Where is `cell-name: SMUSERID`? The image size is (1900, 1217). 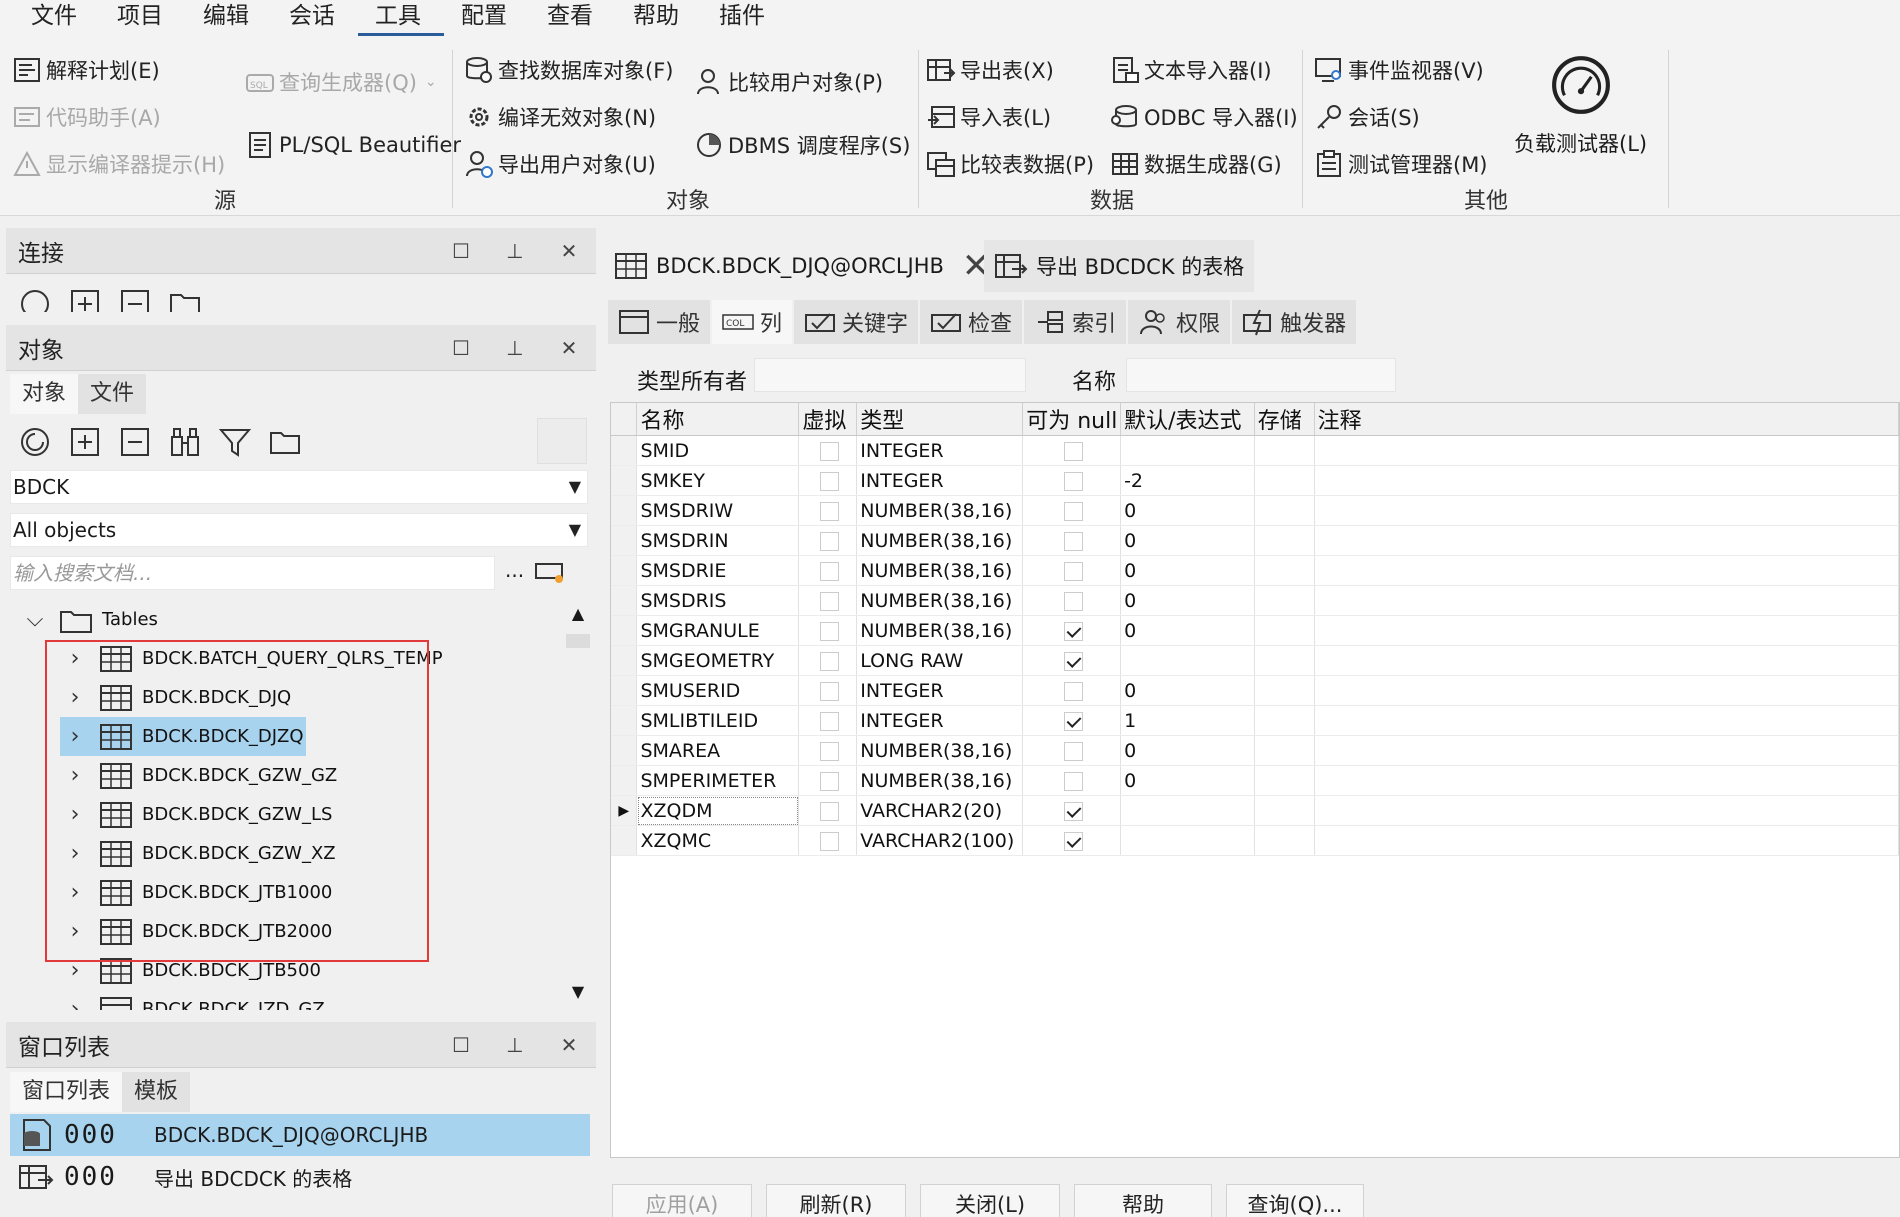 cell-name: SMUSERID is located at coordinates (718, 690).